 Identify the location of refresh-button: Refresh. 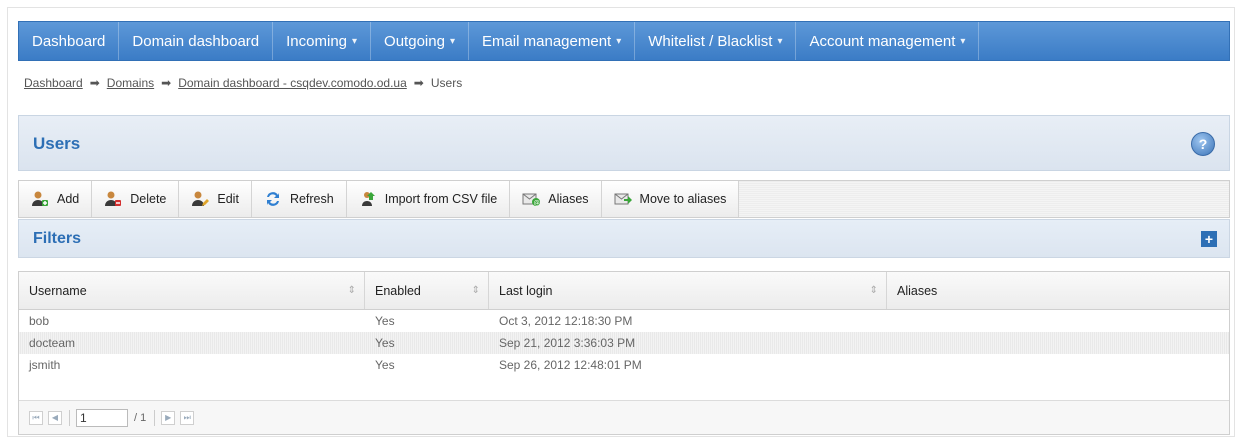
(299, 199).